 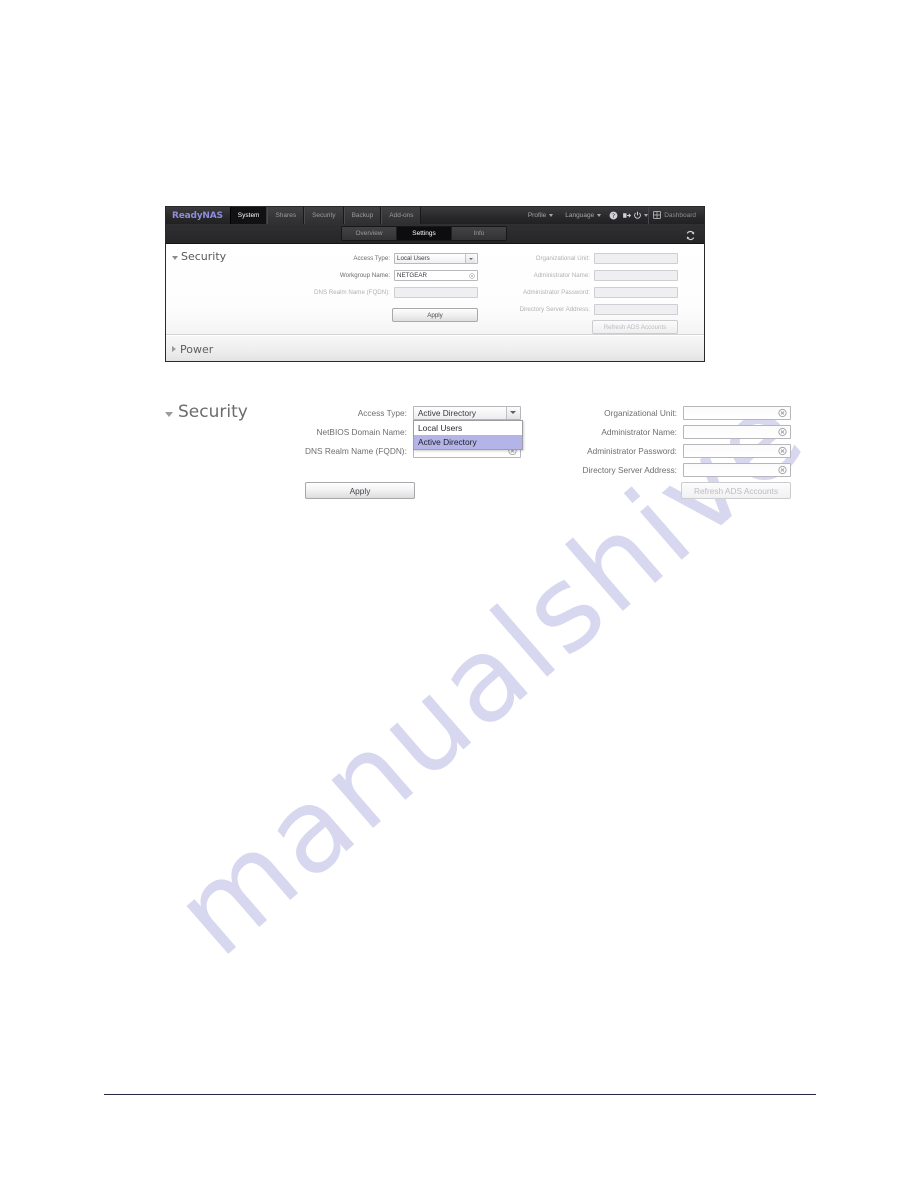 I want to click on subtab-overview: Overview, so click(x=369, y=233).